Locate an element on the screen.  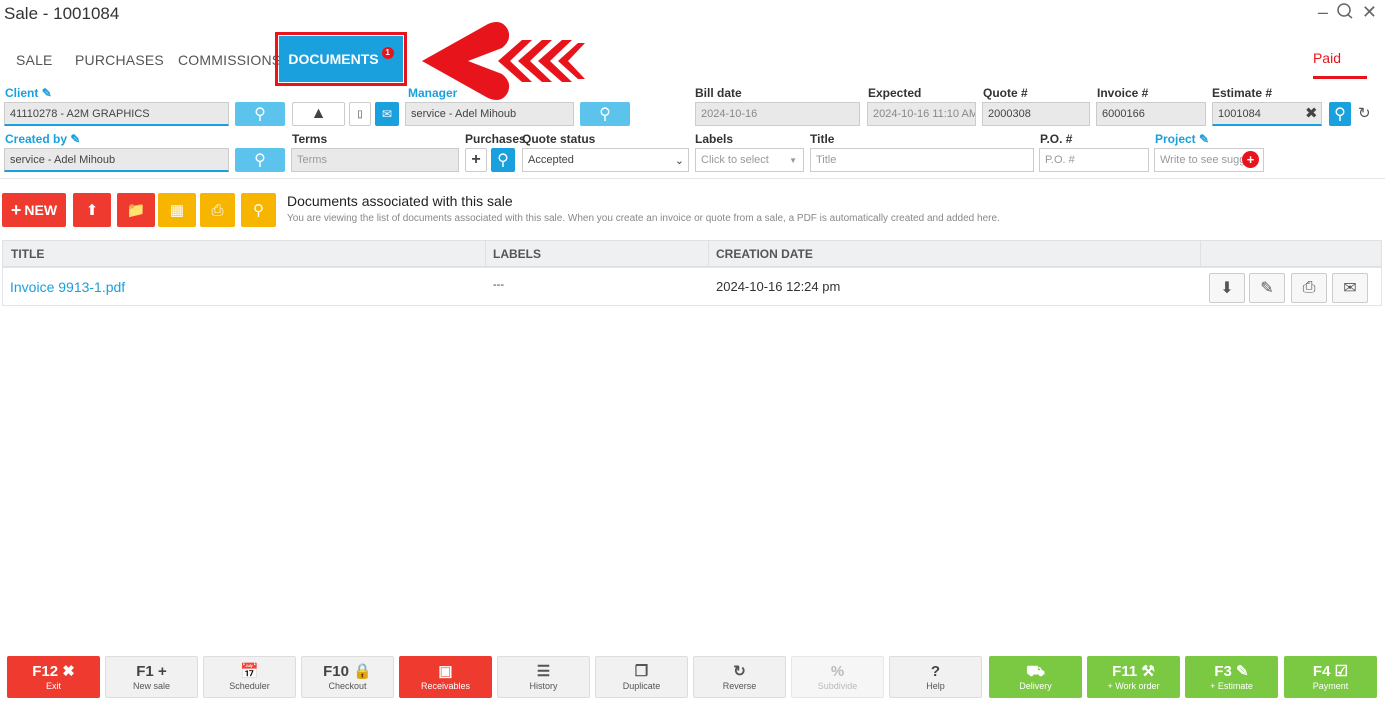
invoice-number-field: 6000166 is located at coordinates (1151, 114).